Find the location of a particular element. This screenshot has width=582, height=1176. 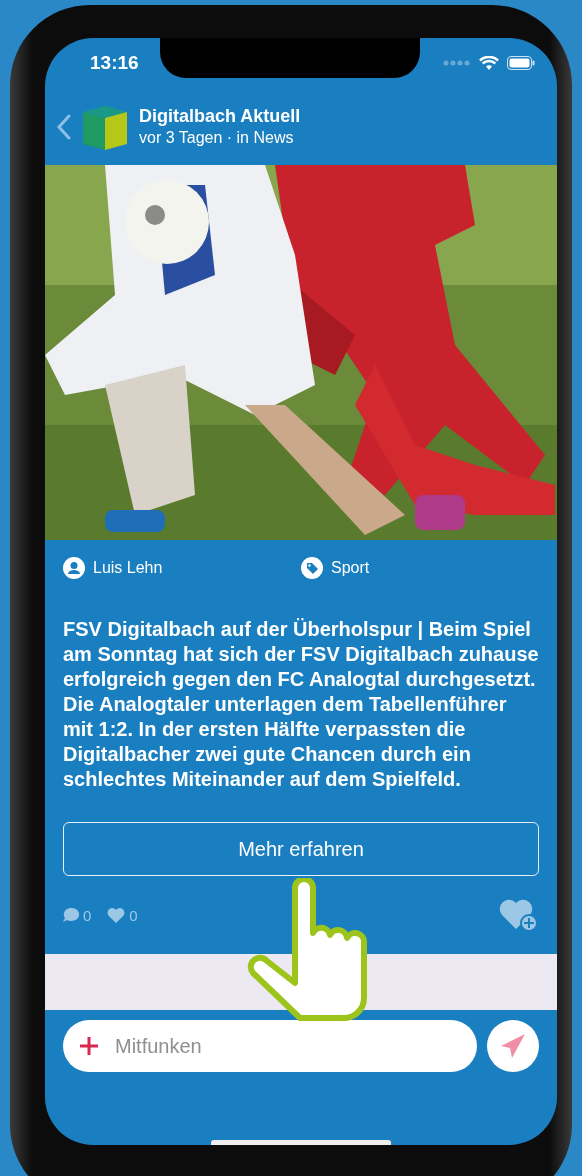

heart-icon is located at coordinates (116, 915).